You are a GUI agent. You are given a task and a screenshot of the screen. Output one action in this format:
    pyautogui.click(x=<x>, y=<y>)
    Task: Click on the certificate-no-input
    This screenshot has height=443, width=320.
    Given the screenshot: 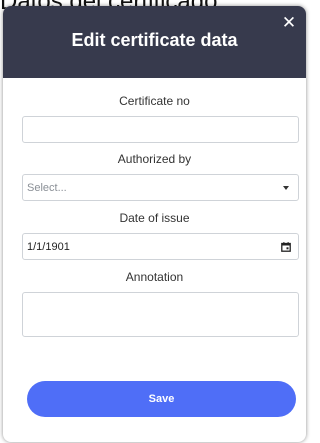 What is the action you would take?
    pyautogui.click(x=160, y=129)
    